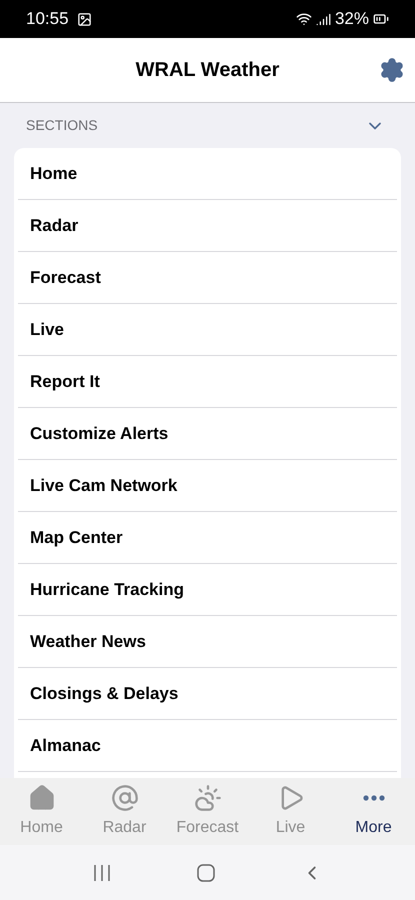 This screenshot has height=900, width=415. Describe the element at coordinates (99, 433) in the screenshot. I see `section-item: Customize Alerts` at that location.